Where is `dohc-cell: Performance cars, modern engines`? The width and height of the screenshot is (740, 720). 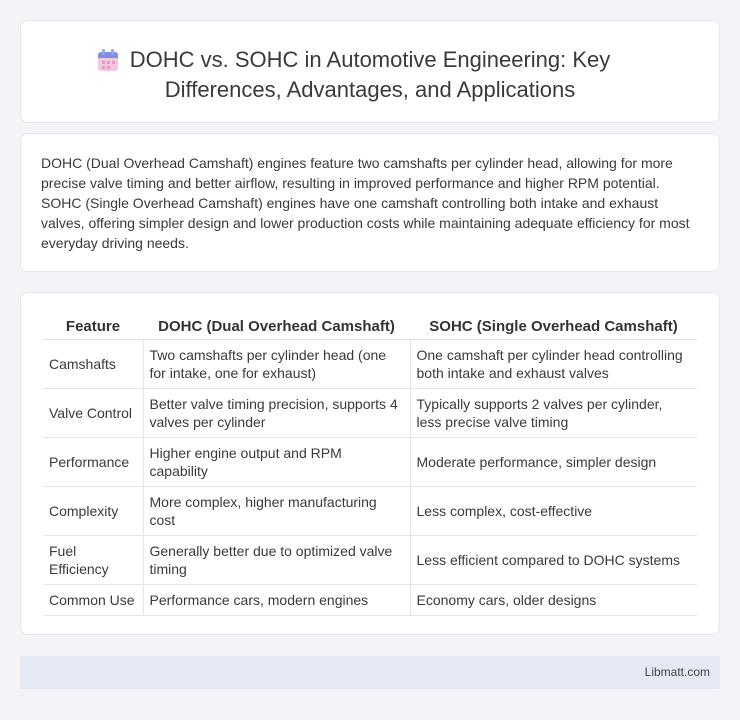
dohc-cell: Performance cars, modern engines is located at coordinates (277, 600).